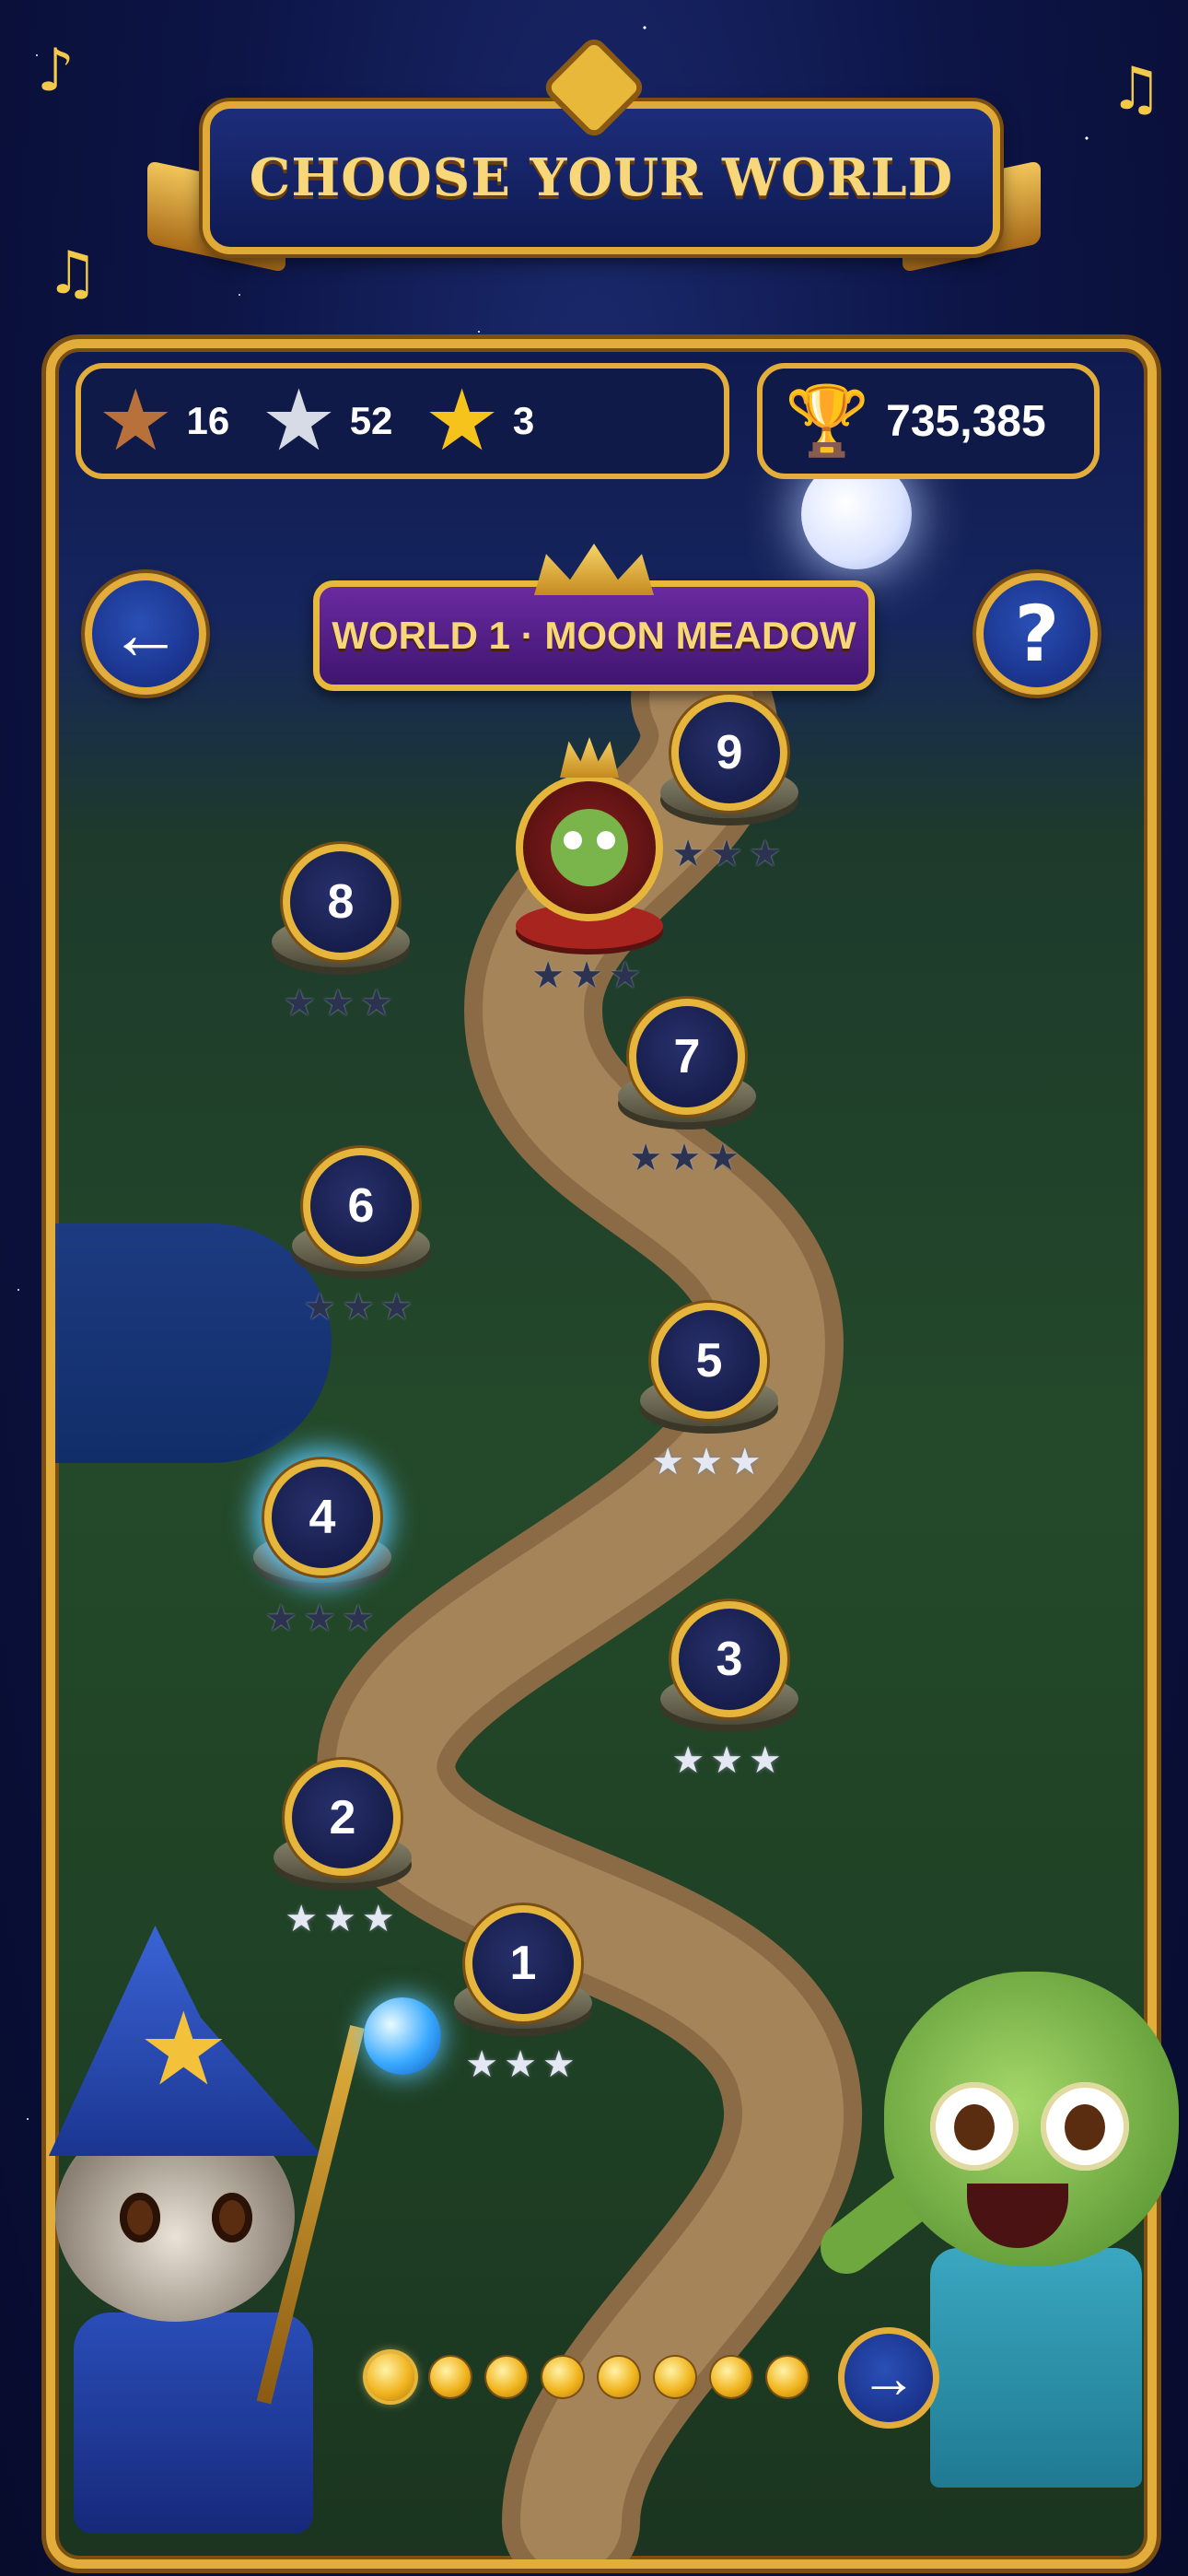  What do you see at coordinates (523, 420) in the screenshot?
I see `gold-stars-count: 3` at bounding box center [523, 420].